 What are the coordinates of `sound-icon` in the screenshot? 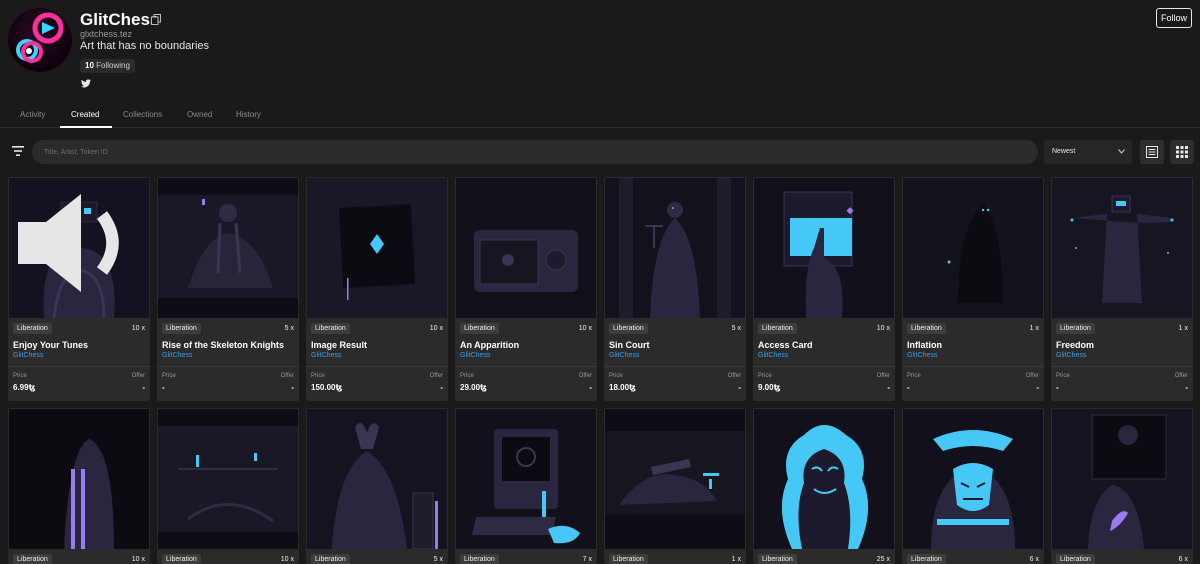 It's located at (76, 245).